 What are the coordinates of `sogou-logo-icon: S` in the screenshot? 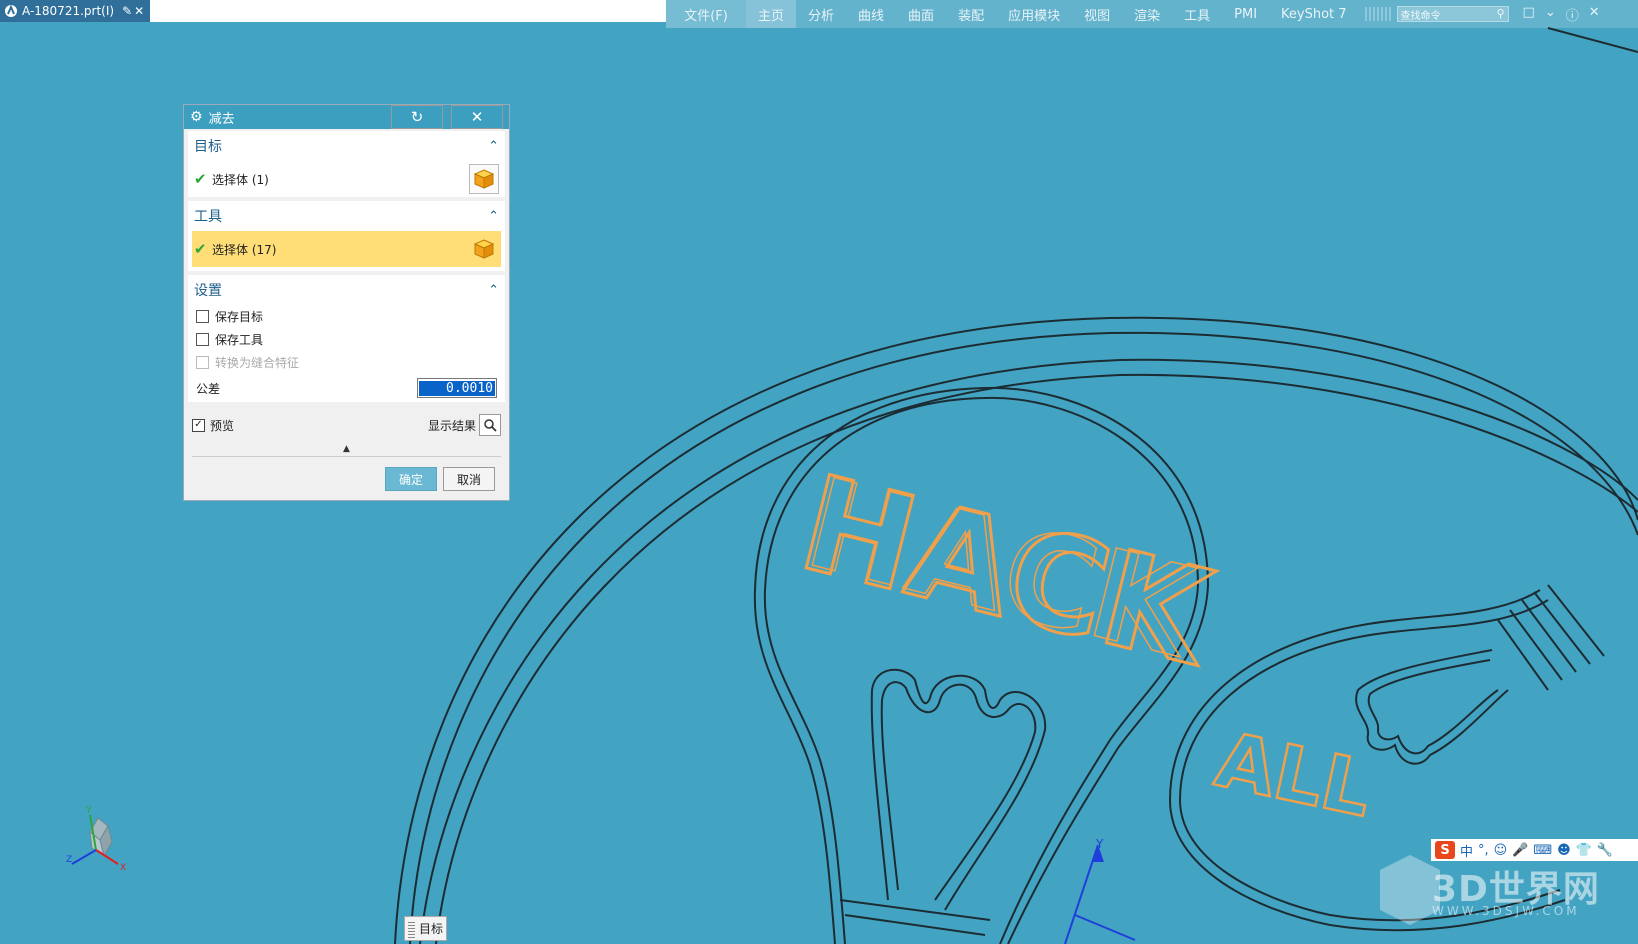 It's located at (1445, 850).